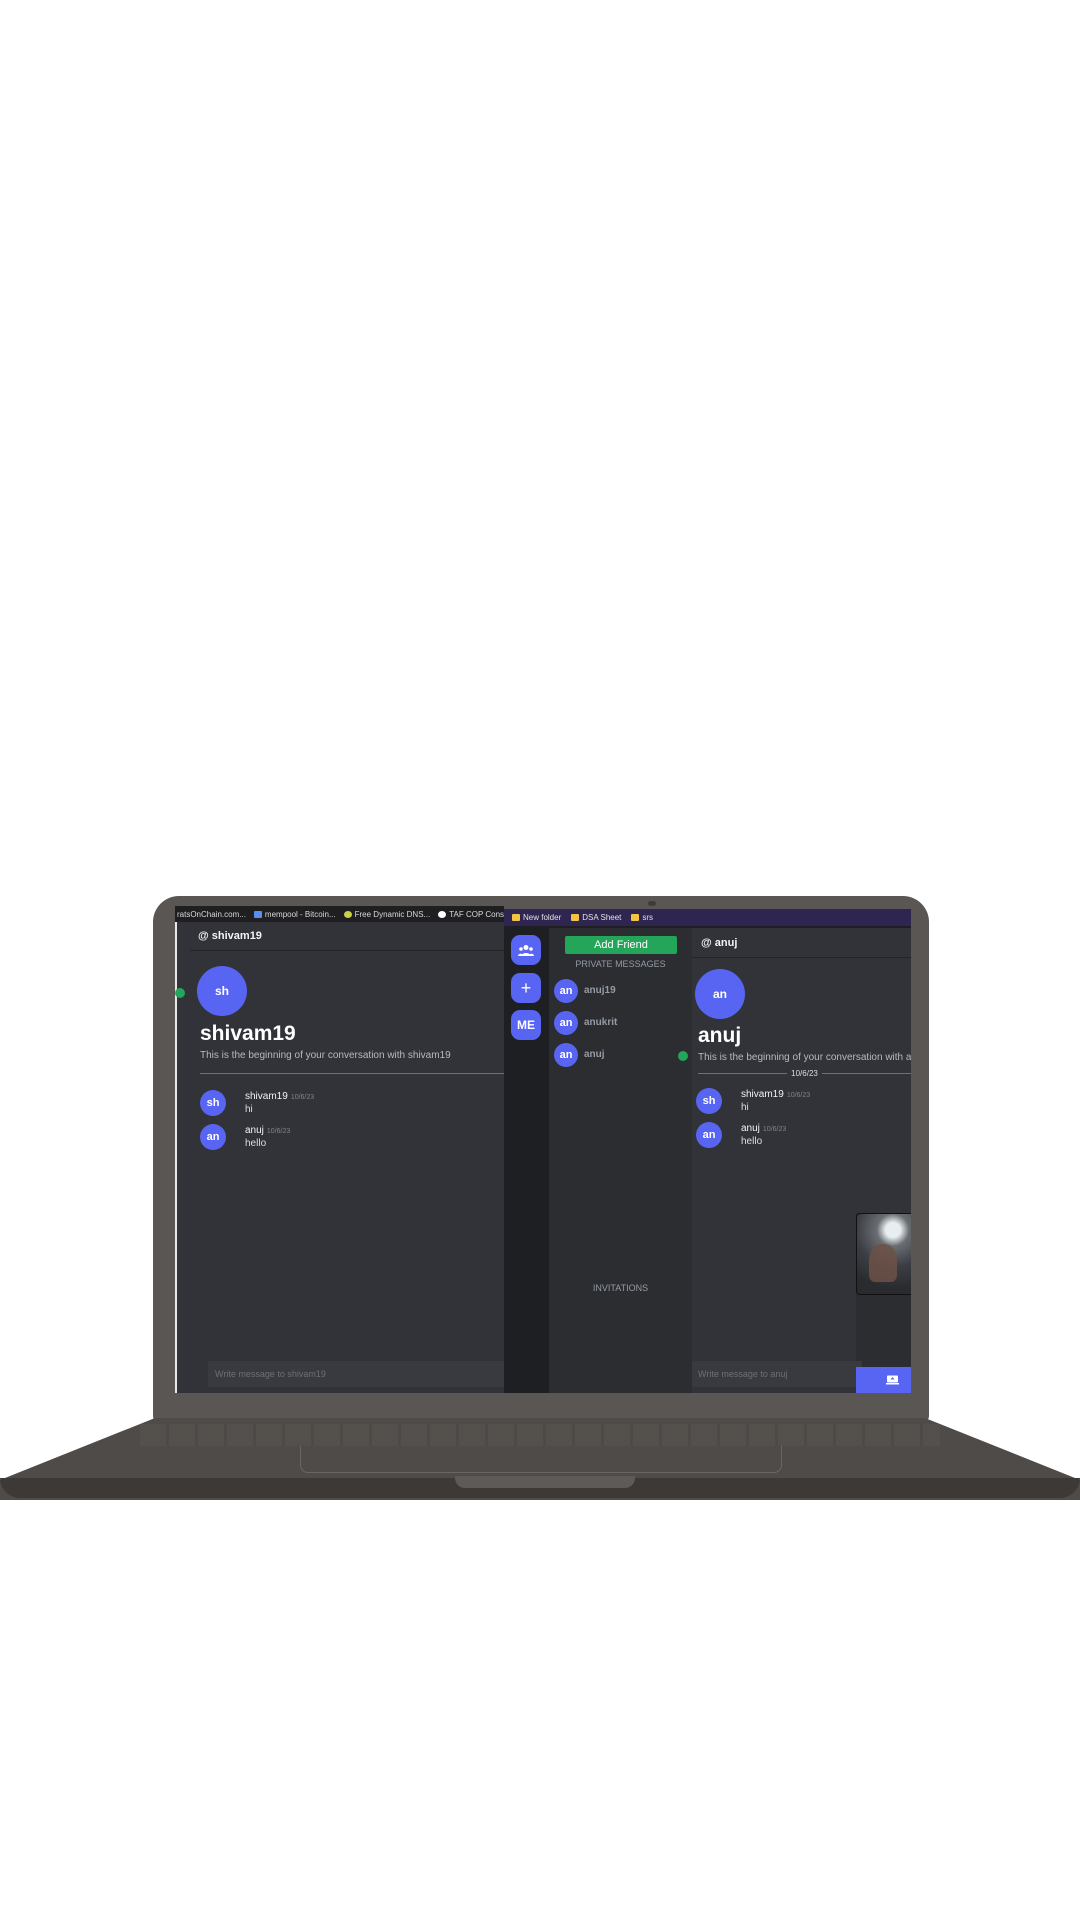 The width and height of the screenshot is (1080, 1920). What do you see at coordinates (620, 964) in the screenshot?
I see `private-messages-heading: PRIVATE MESSAGES` at bounding box center [620, 964].